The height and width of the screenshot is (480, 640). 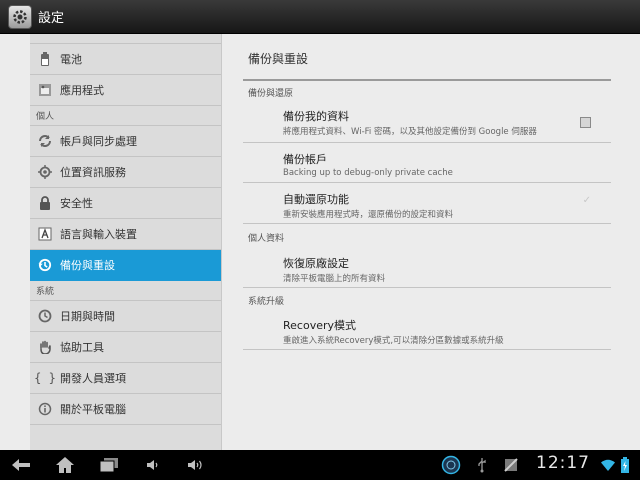 I want to click on home-icon, so click(x=65, y=465).